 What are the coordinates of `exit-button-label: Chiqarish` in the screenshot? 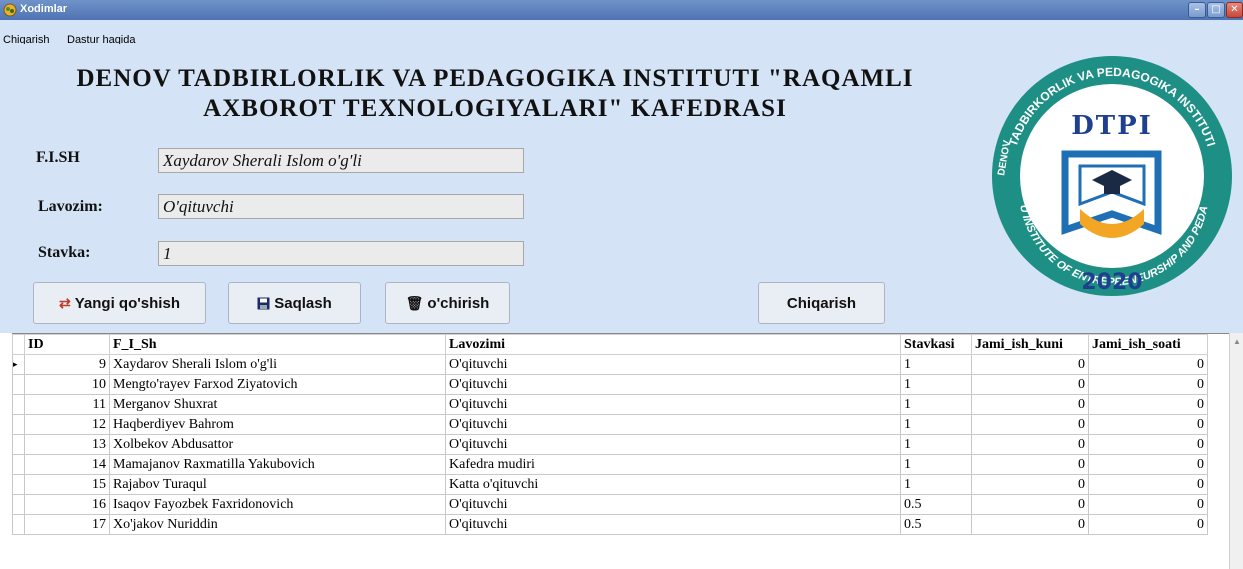 It's located at (821, 303).